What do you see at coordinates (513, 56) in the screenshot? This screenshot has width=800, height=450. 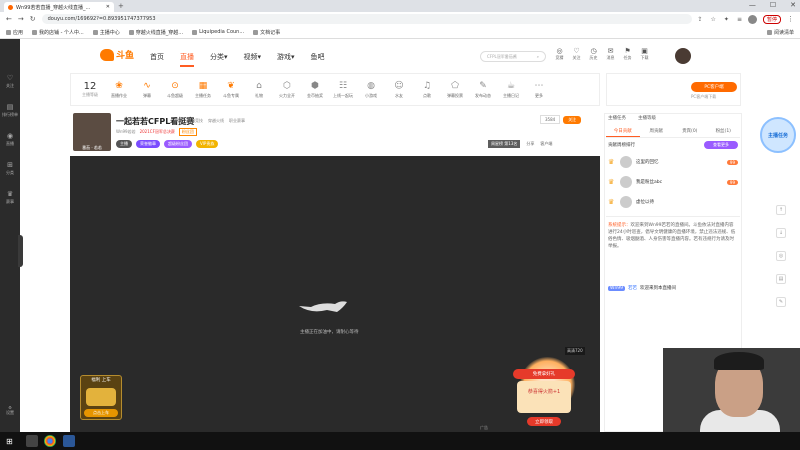 I see `search-input: CFPL冠军番茄酱 ⌕` at bounding box center [513, 56].